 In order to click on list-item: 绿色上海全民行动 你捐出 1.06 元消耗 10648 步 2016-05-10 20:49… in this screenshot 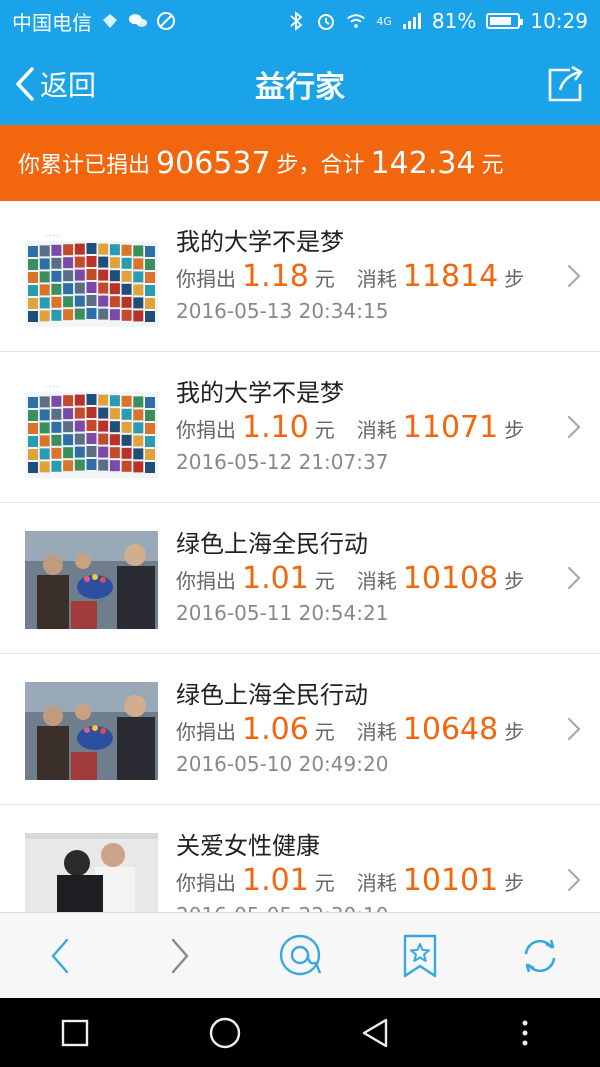, I will do `click(300, 729)`.